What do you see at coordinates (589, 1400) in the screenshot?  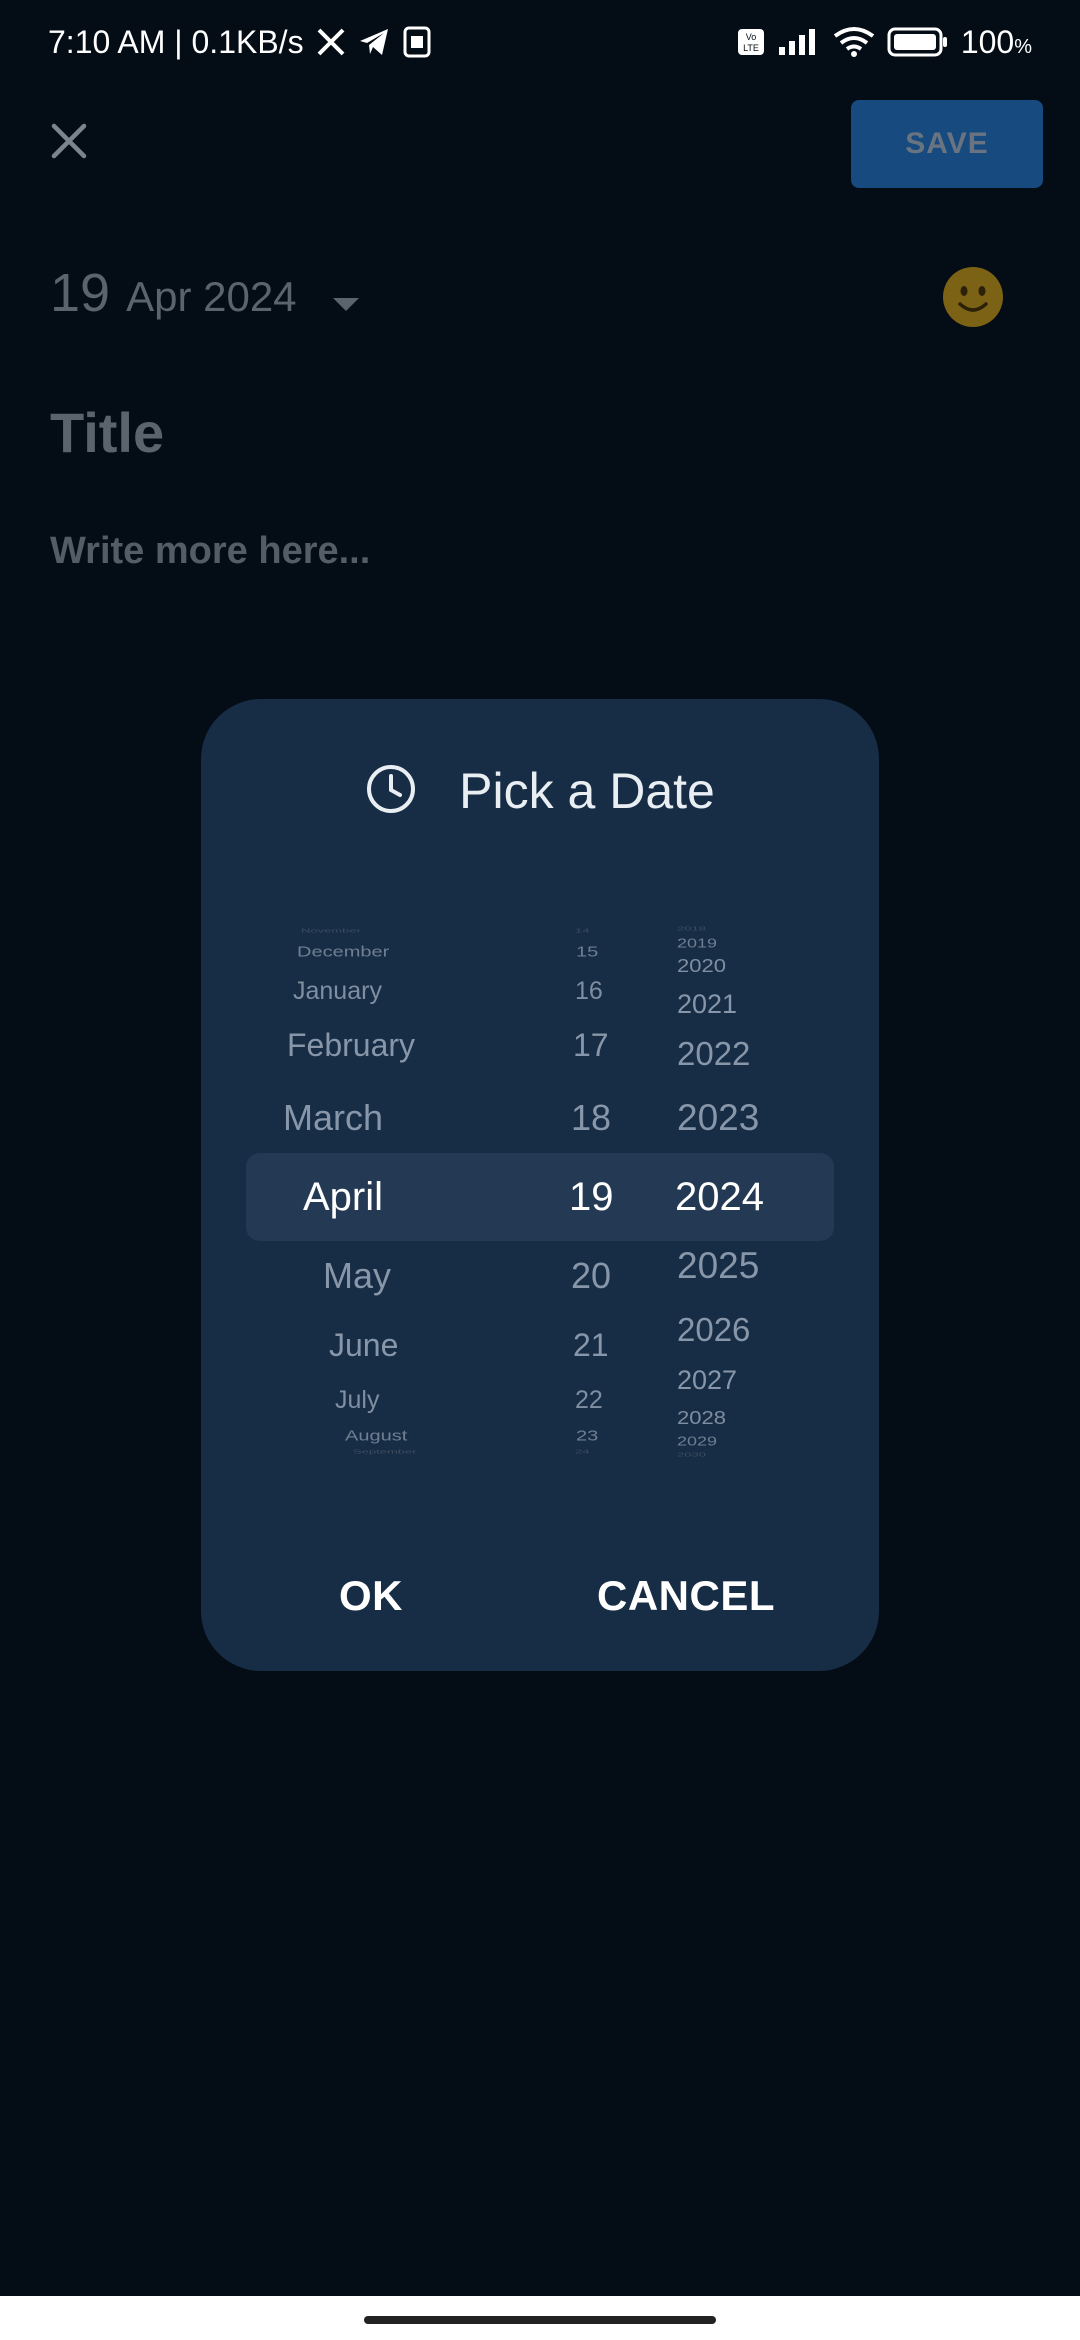 I see `wheel-day: 22` at bounding box center [589, 1400].